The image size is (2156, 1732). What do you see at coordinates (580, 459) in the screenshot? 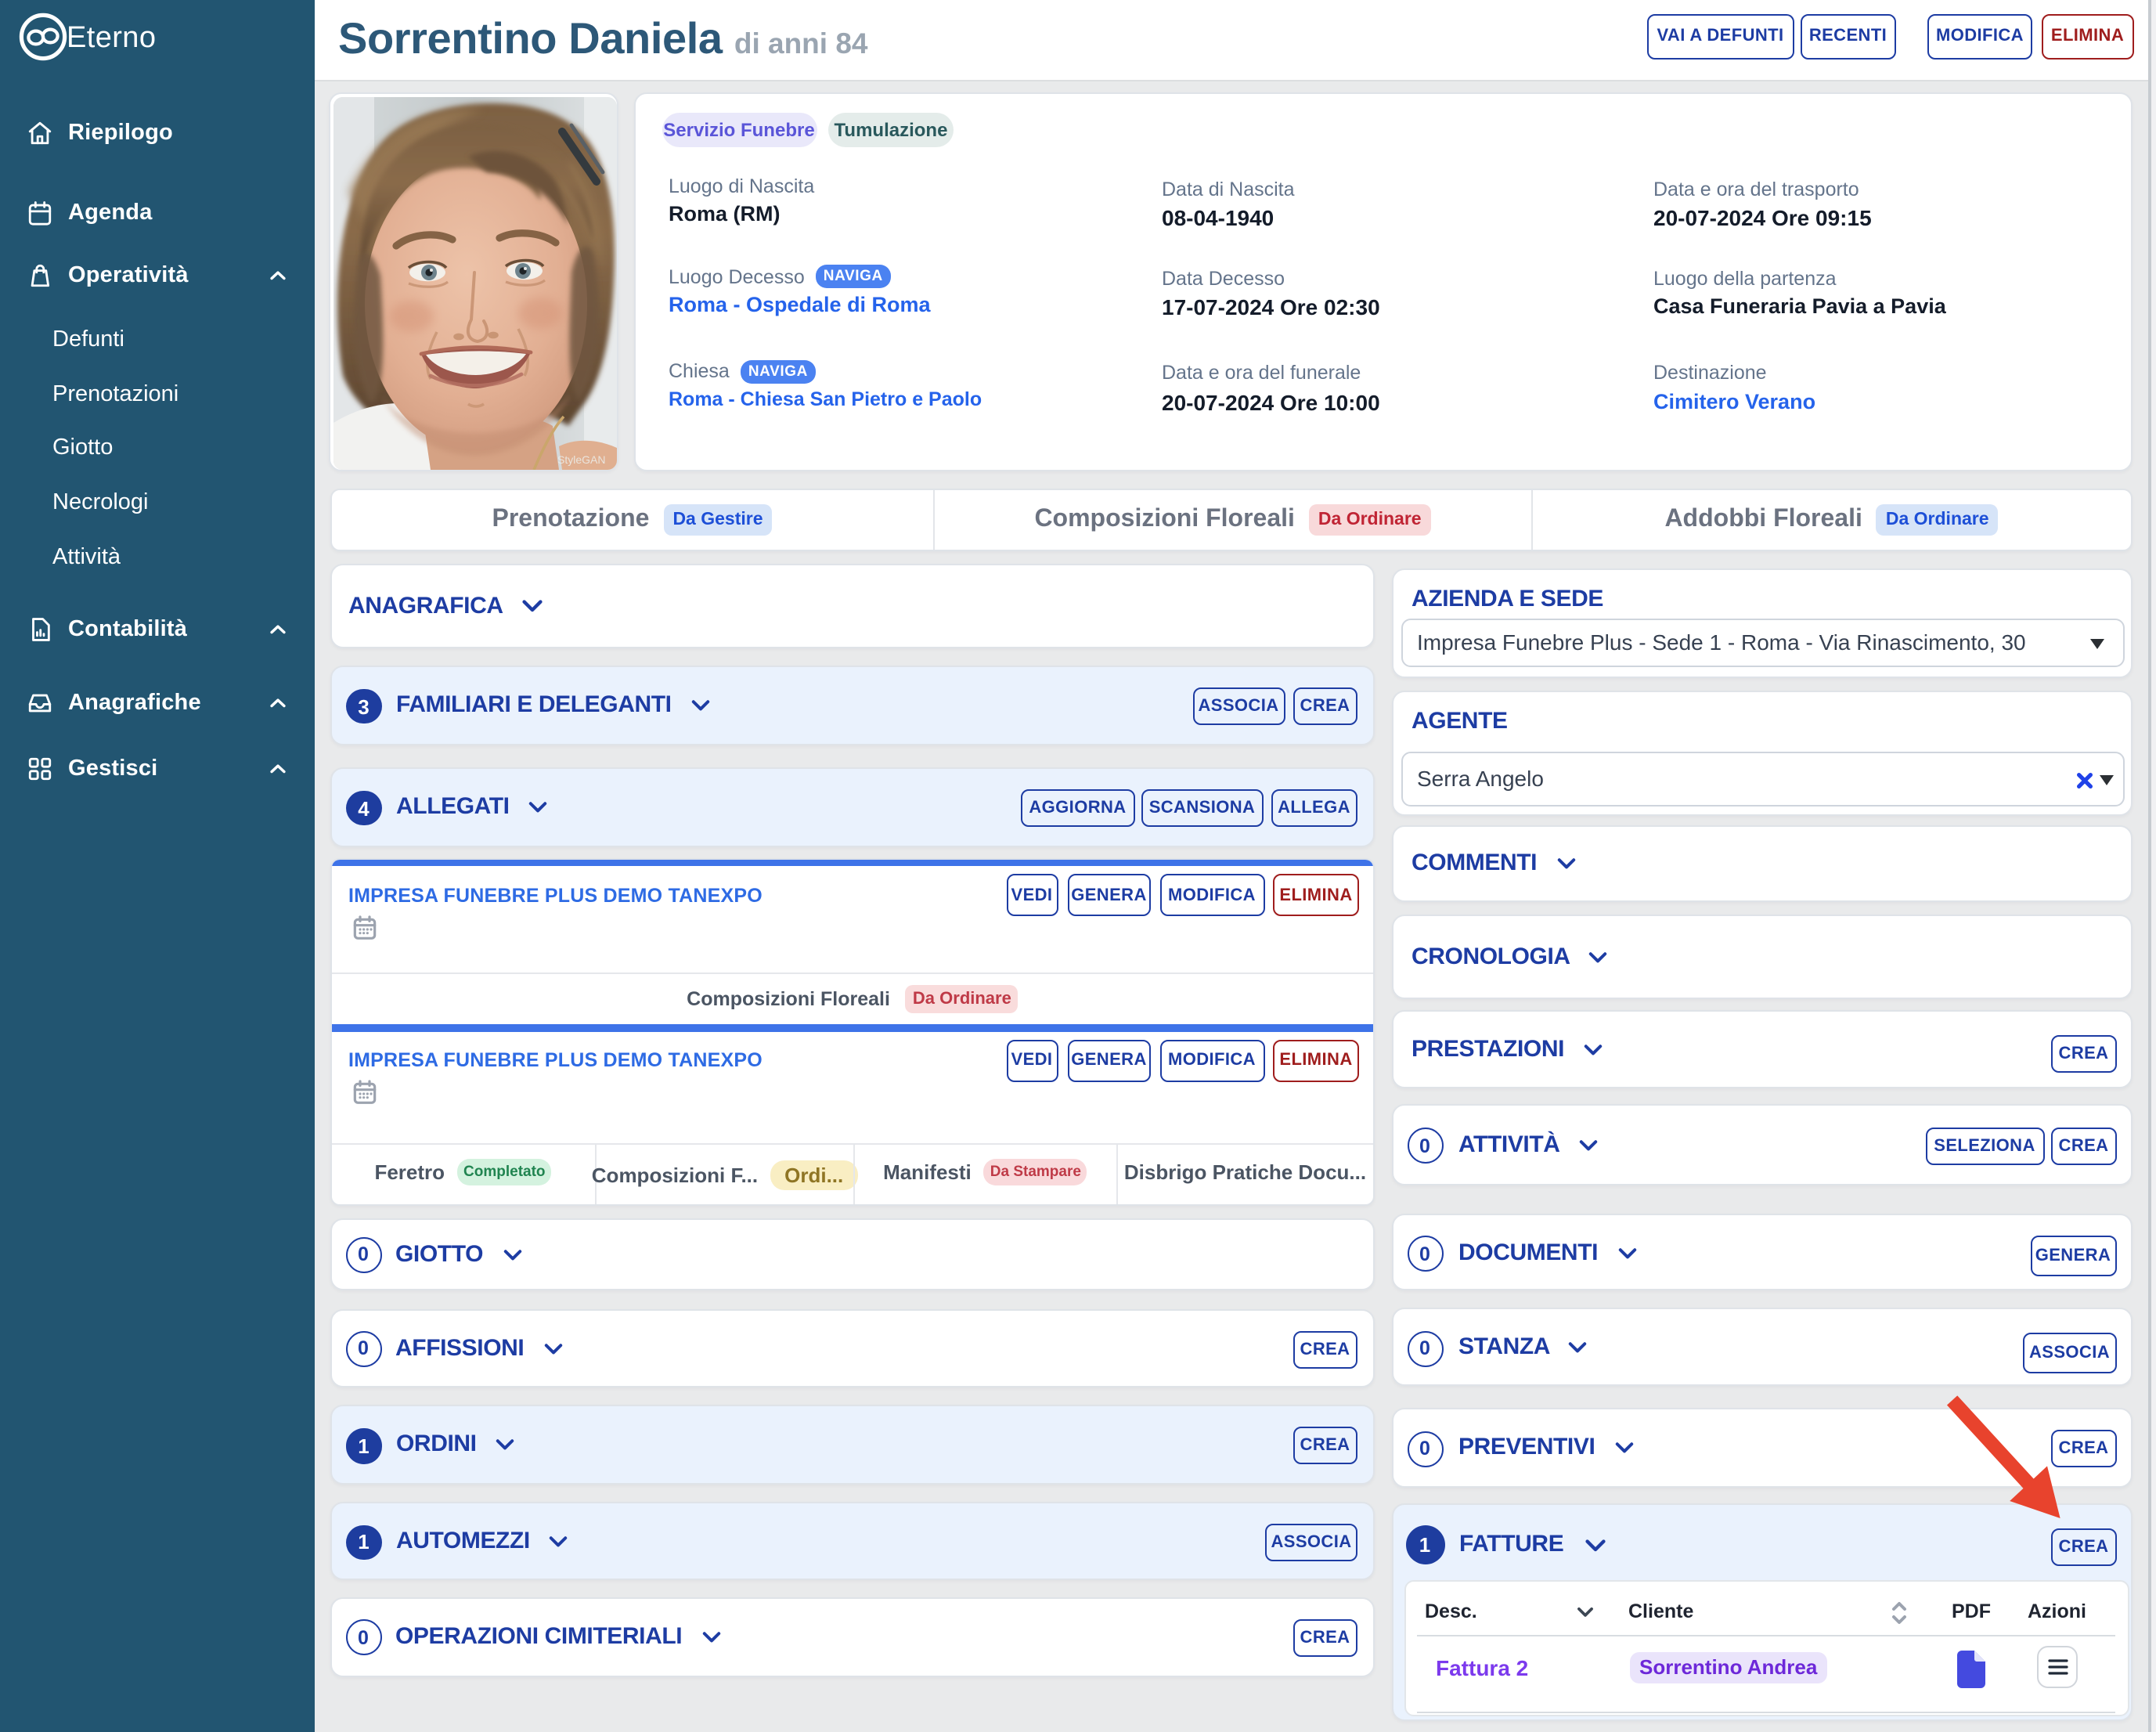
I see `svg-text: StyleGAN` at bounding box center [580, 459].